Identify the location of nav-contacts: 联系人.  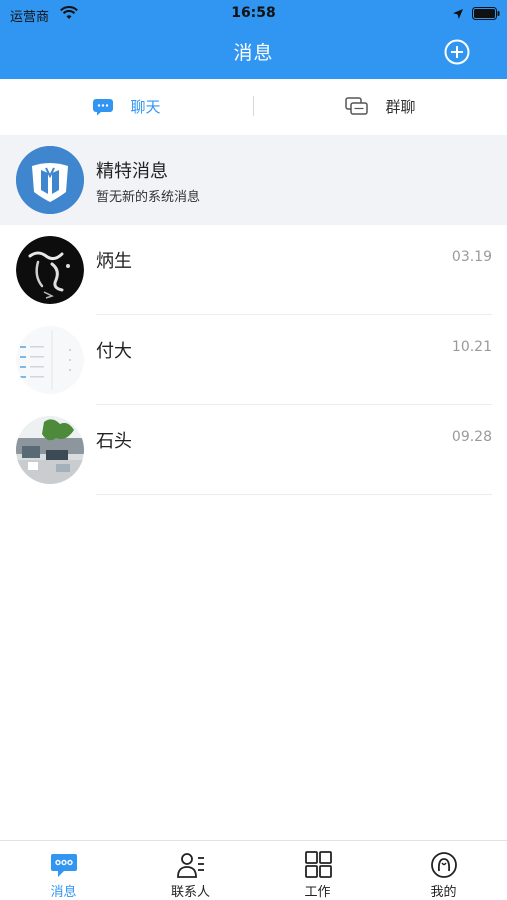
(190, 870).